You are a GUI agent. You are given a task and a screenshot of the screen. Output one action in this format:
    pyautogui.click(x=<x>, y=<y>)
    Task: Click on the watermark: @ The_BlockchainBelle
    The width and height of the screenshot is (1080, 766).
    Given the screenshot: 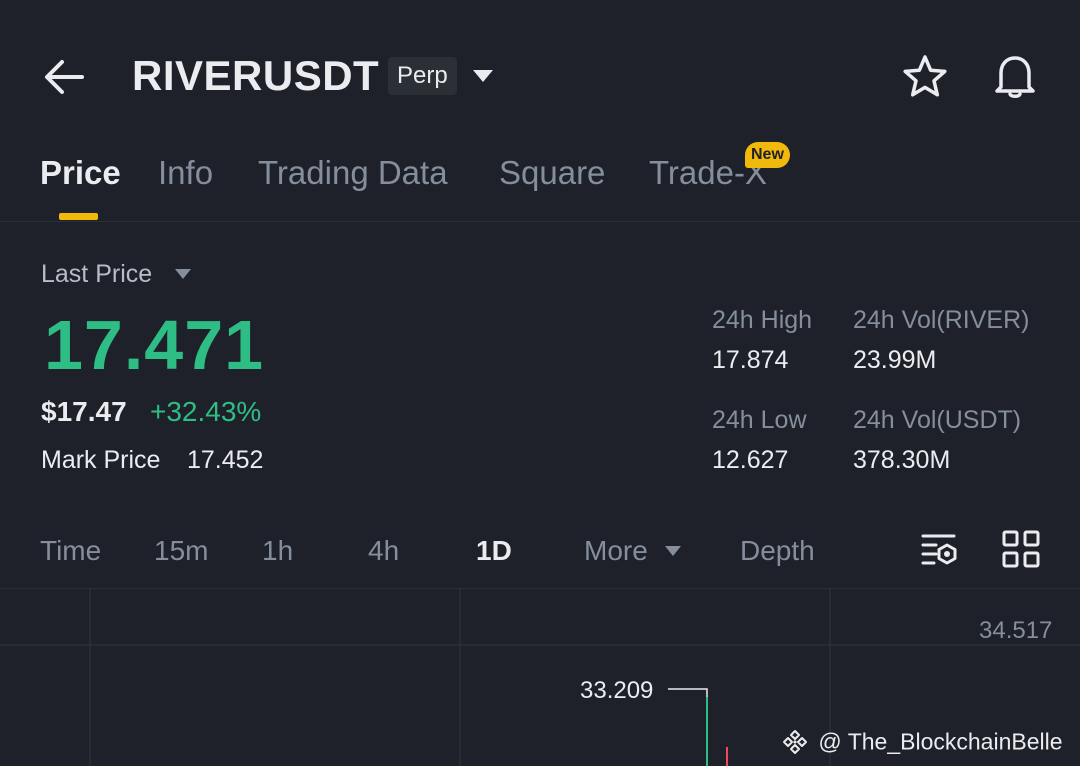 What is the action you would take?
    pyautogui.click(x=922, y=742)
    